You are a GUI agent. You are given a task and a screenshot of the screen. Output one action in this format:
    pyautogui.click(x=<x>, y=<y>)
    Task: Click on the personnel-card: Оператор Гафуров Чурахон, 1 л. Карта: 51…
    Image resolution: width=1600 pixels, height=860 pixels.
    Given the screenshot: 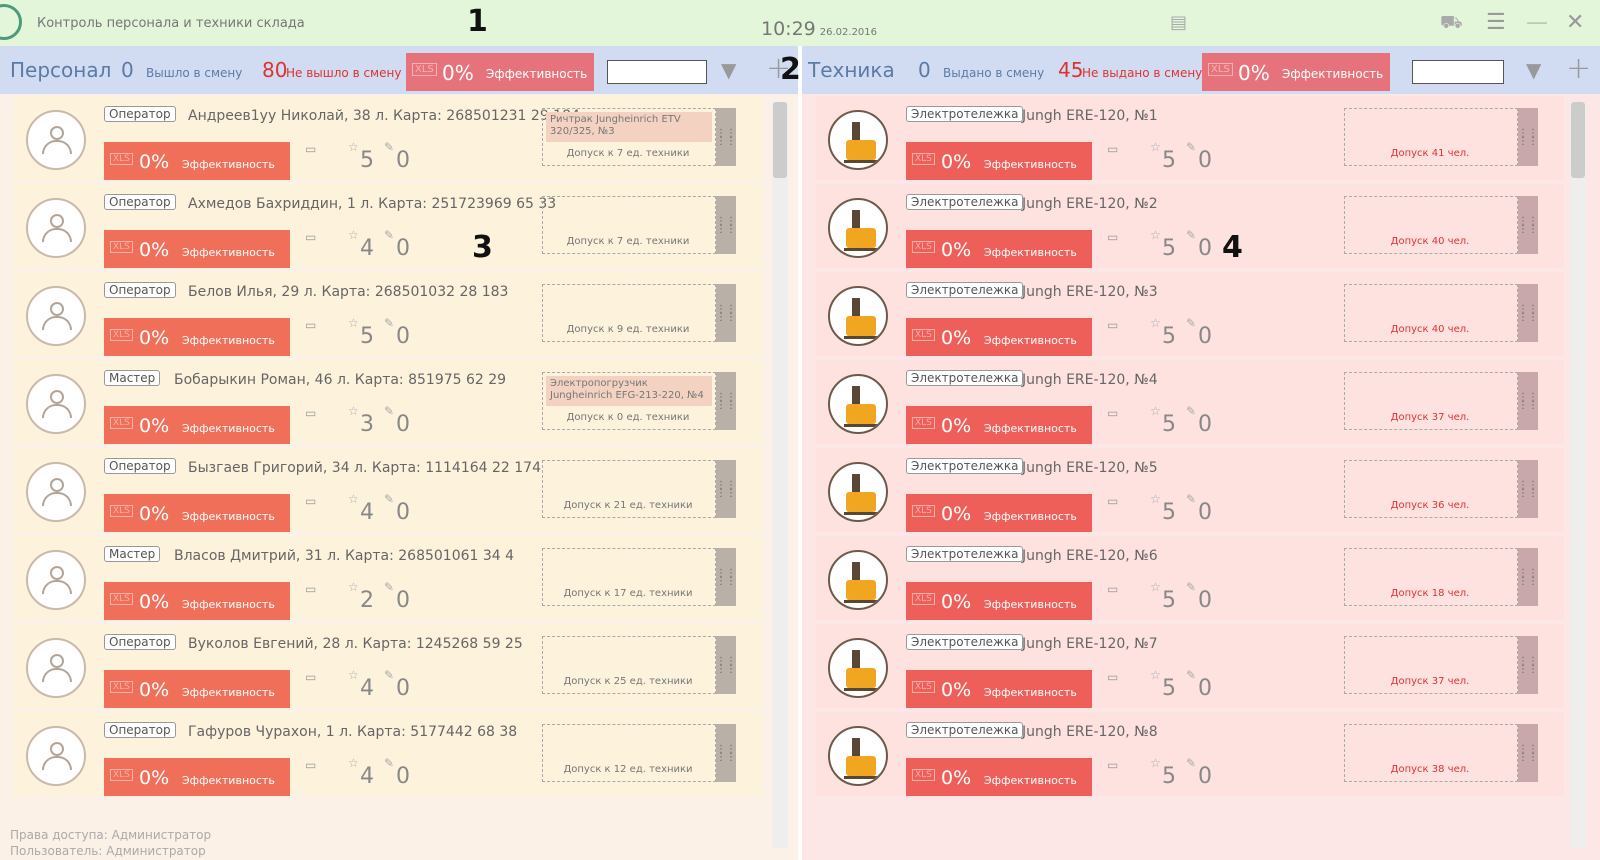 What is the action you would take?
    pyautogui.click(x=388, y=754)
    